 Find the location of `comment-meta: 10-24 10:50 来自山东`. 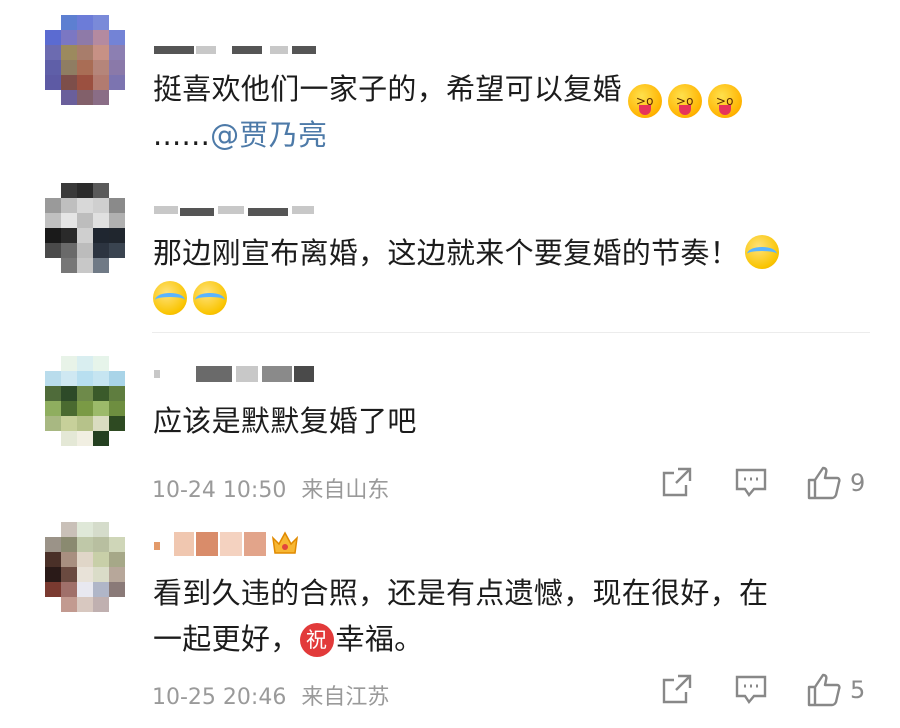

comment-meta: 10-24 10:50 来自山东 is located at coordinates (270, 488).